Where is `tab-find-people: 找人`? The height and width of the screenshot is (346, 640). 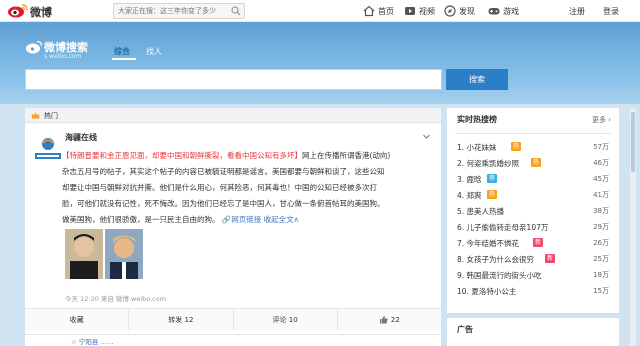
tab-find-people: 找人 is located at coordinates (154, 51).